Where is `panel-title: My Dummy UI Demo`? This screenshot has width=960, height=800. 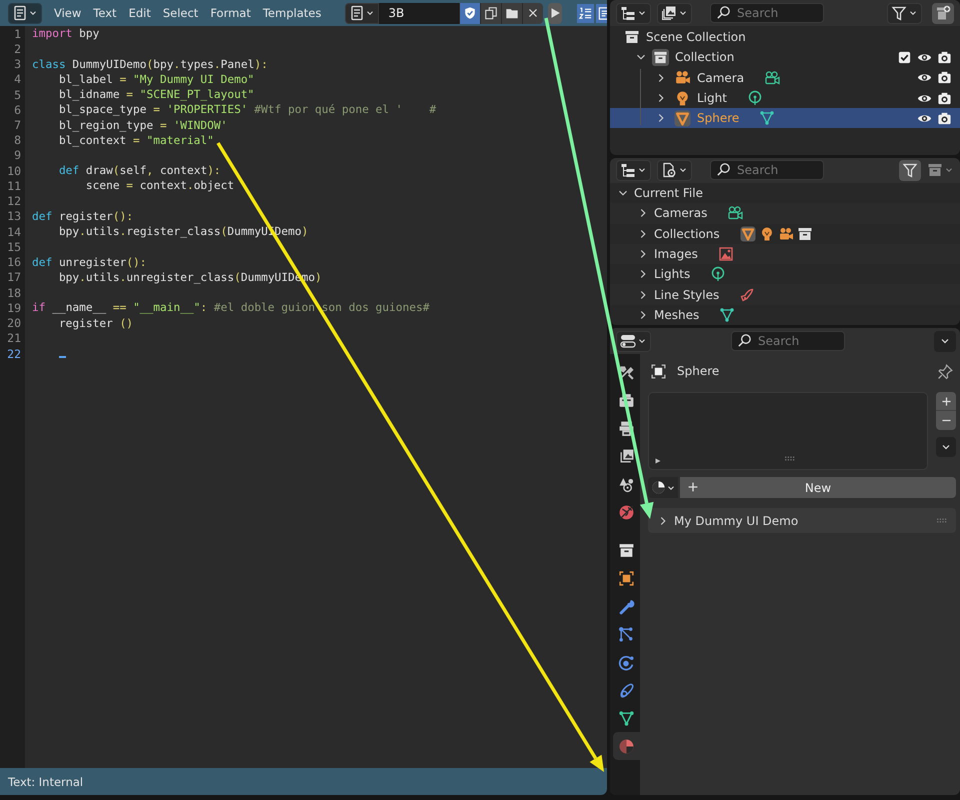
panel-title: My Dummy UI Demo is located at coordinates (736, 521).